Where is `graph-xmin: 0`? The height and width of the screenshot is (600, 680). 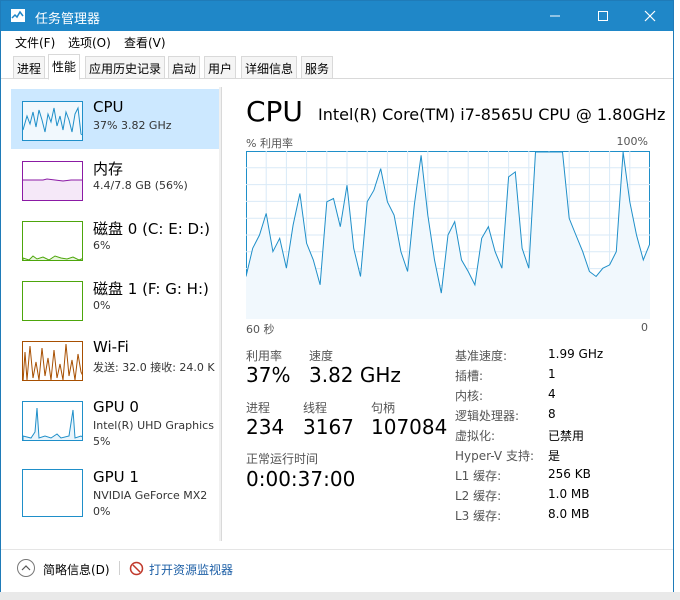 graph-xmin: 0 is located at coordinates (644, 327).